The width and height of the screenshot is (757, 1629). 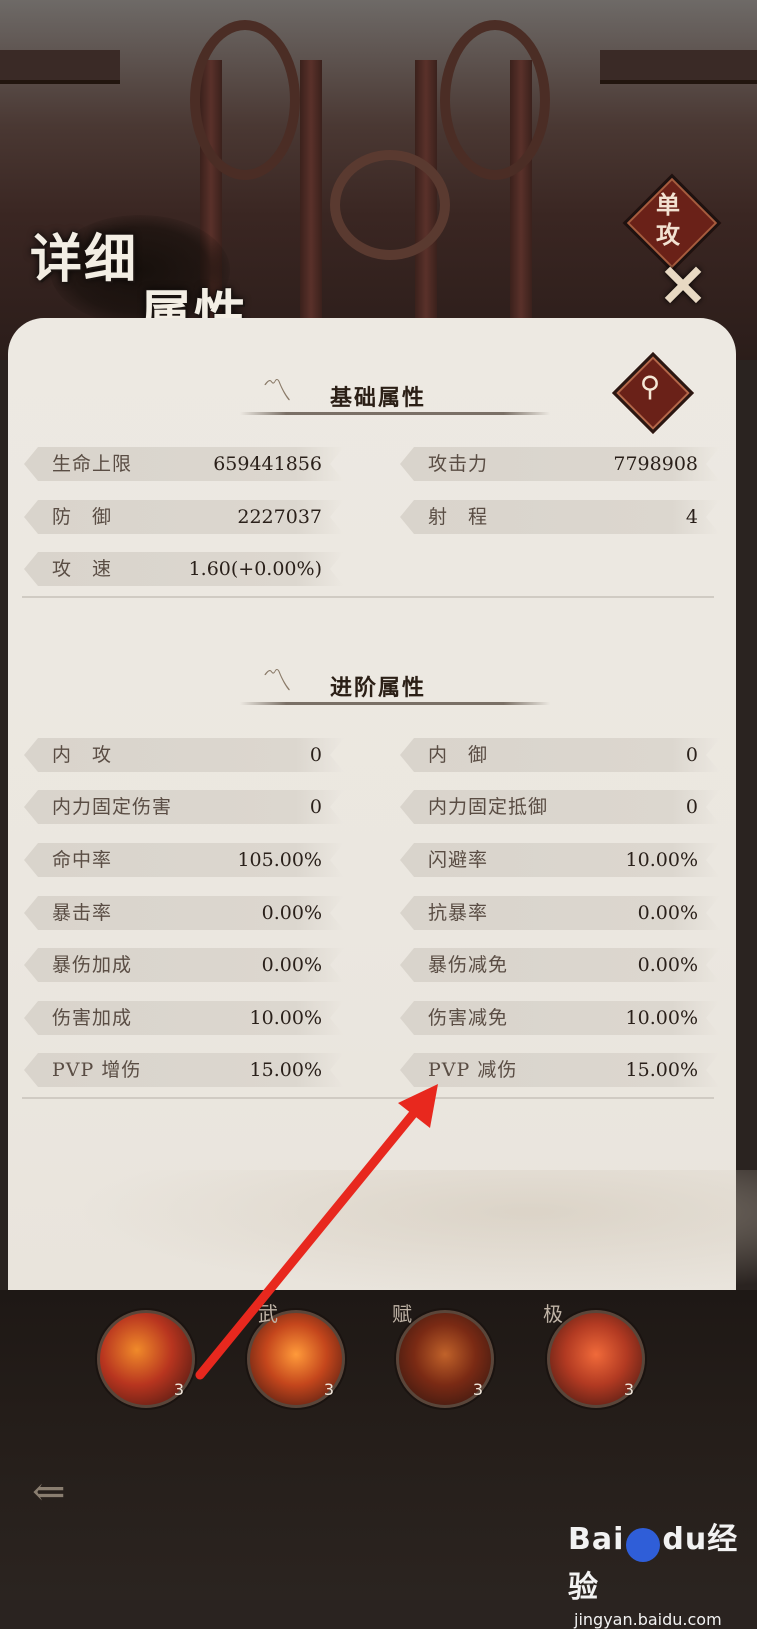 What do you see at coordinates (184, 807) in the screenshot?
I see `stat-row: 内力固定伤害 0` at bounding box center [184, 807].